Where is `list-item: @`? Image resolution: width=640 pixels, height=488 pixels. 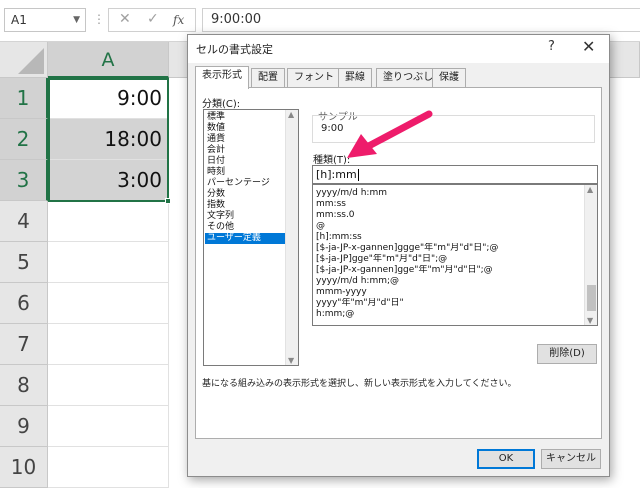 list-item: @ is located at coordinates (446, 226).